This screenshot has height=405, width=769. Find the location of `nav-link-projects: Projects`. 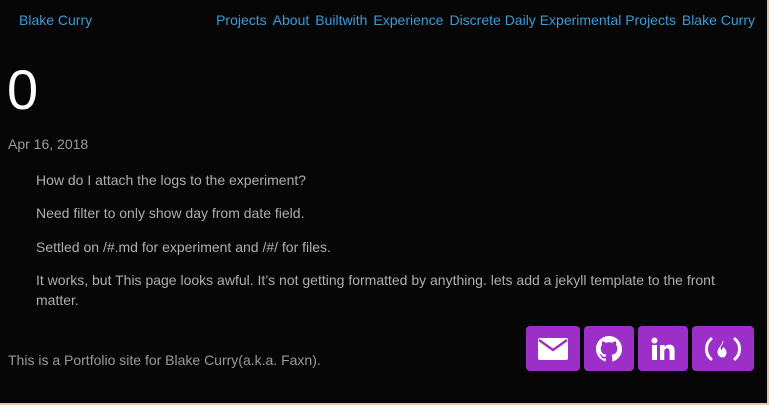

nav-link-projects: Projects is located at coordinates (241, 20).